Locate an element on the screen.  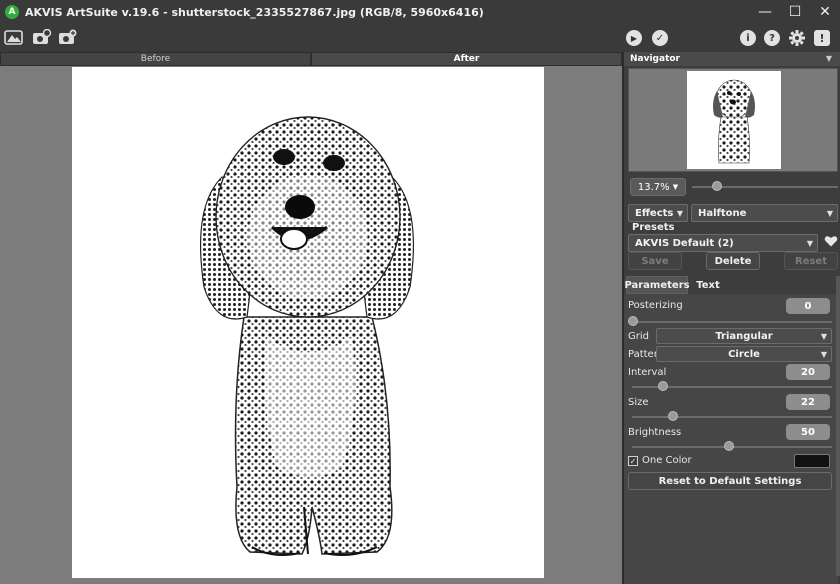
effect-type-dropdown: Halftone ▼ is located at coordinates (764, 213).